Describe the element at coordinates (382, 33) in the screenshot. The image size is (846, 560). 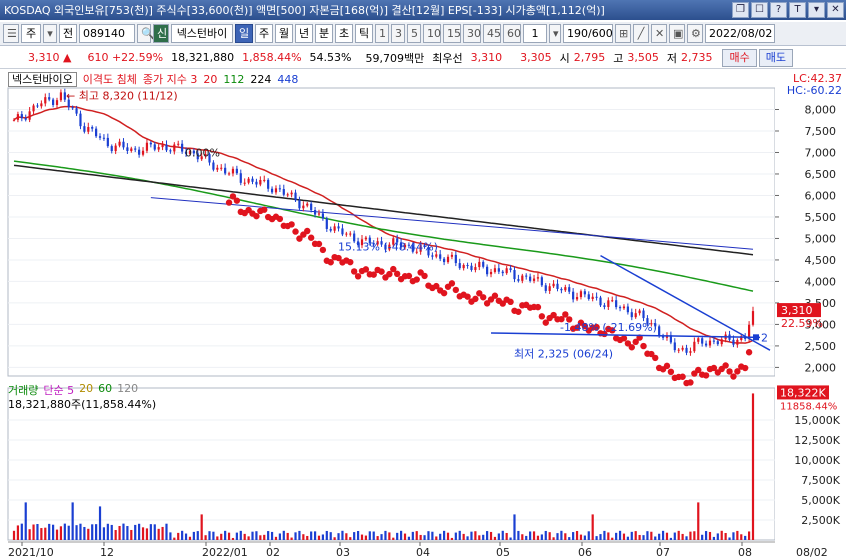
I see `minute-1: 1` at that location.